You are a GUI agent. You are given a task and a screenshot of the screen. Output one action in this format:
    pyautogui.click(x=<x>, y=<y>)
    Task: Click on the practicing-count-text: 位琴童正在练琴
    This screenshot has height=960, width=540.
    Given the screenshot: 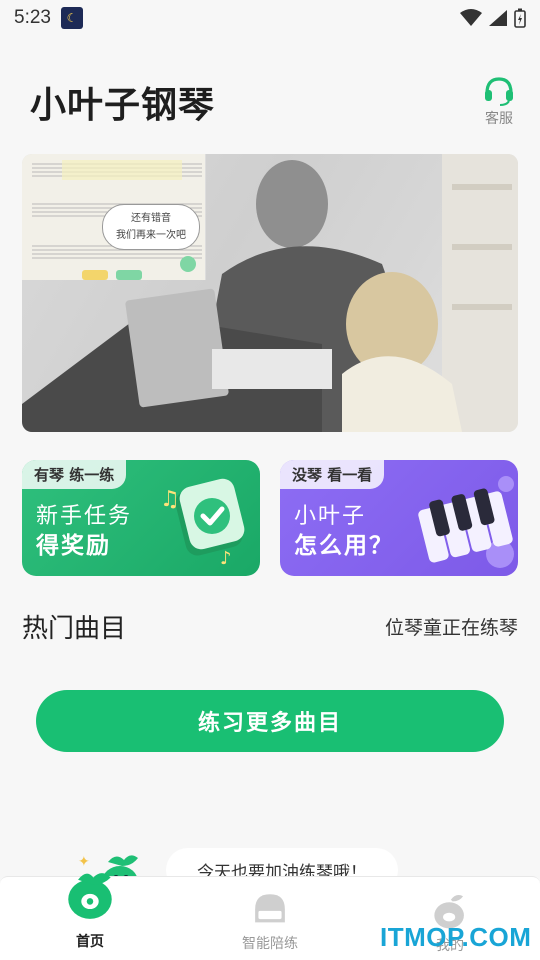 What is the action you would take?
    pyautogui.click(x=451, y=627)
    